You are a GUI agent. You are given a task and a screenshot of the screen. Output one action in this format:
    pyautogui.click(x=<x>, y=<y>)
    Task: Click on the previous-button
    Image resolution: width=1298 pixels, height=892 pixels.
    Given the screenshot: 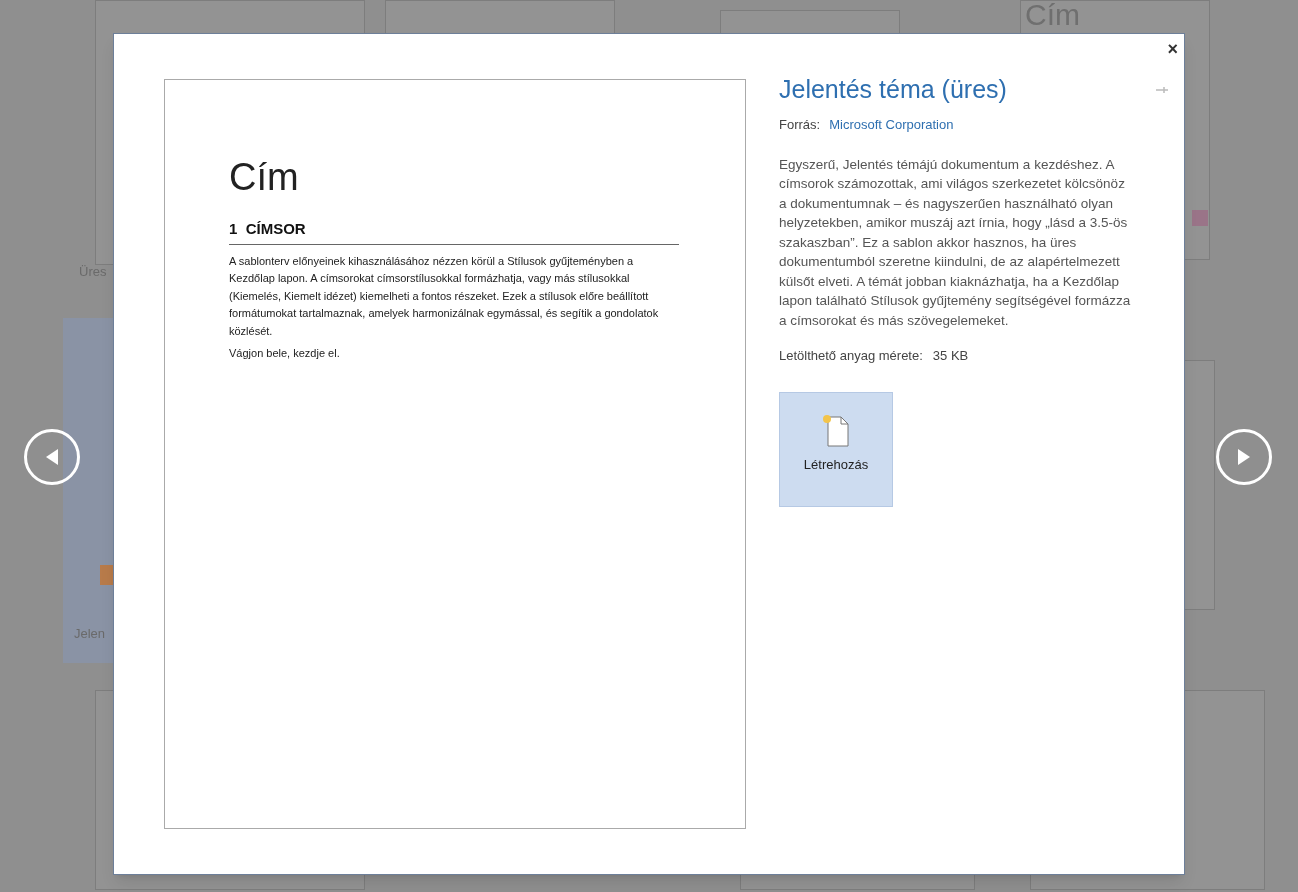 What is the action you would take?
    pyautogui.click(x=52, y=457)
    